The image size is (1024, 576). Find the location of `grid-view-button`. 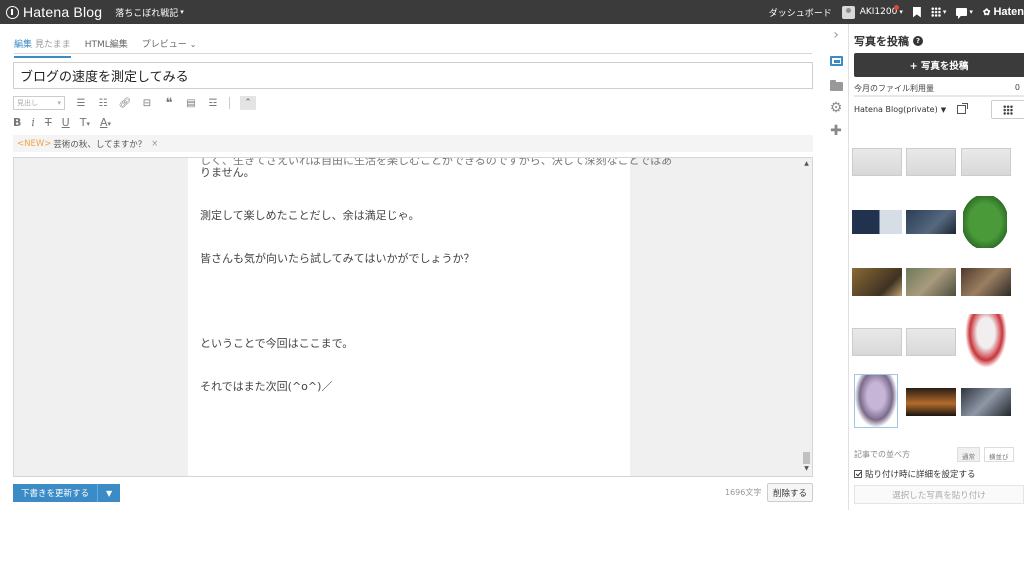

grid-view-button is located at coordinates (1007, 109).